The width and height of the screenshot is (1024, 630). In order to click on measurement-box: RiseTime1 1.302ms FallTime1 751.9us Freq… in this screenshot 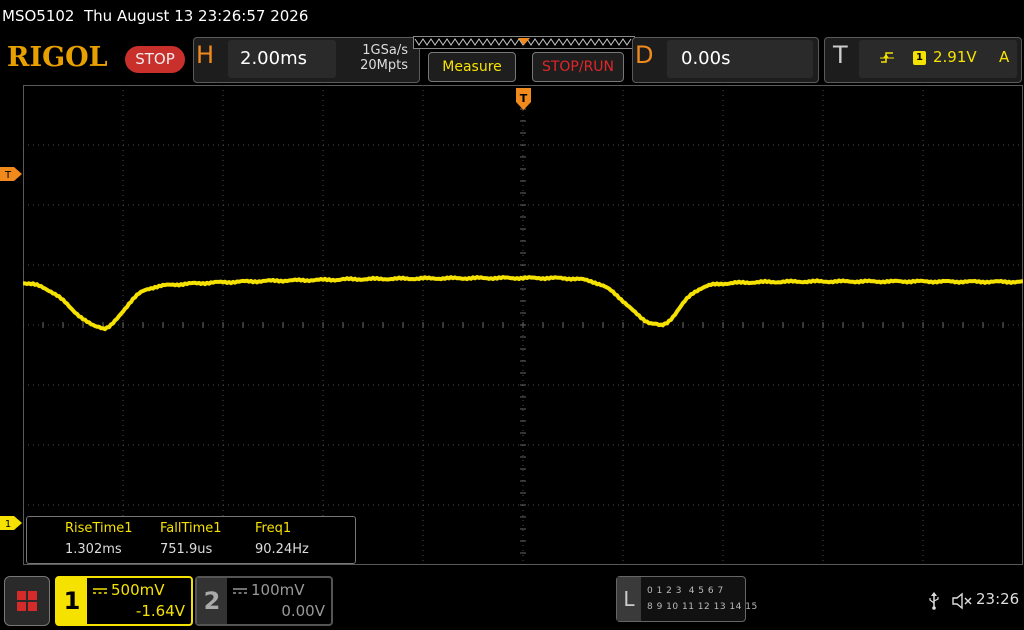, I will do `click(191, 540)`.